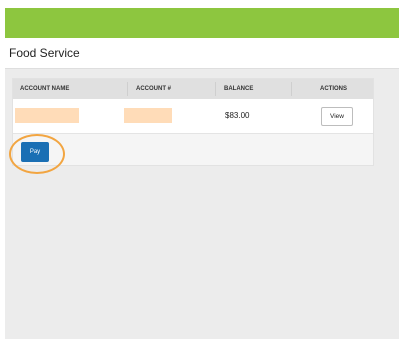  Describe the element at coordinates (47, 115) in the screenshot. I see `account-name-redacted` at that location.